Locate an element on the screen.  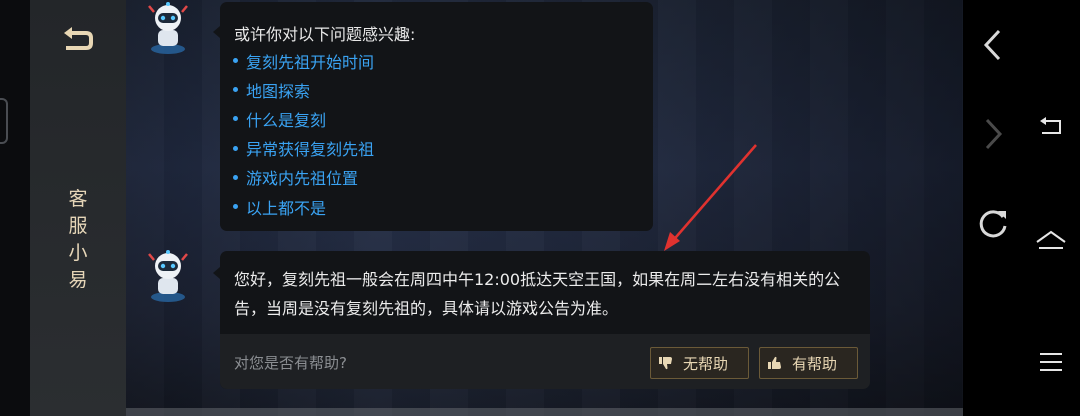
suggestion-intro: 或许你对以下问题感兴趣: is located at coordinates (325, 34).